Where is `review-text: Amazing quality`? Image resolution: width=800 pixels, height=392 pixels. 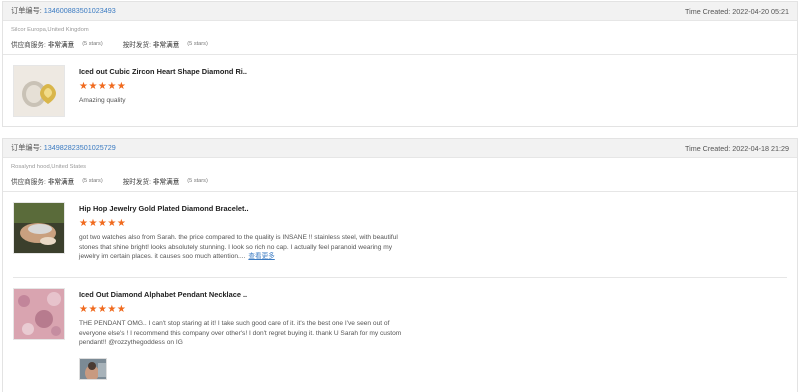 review-text: Amazing quality is located at coordinates (102, 100).